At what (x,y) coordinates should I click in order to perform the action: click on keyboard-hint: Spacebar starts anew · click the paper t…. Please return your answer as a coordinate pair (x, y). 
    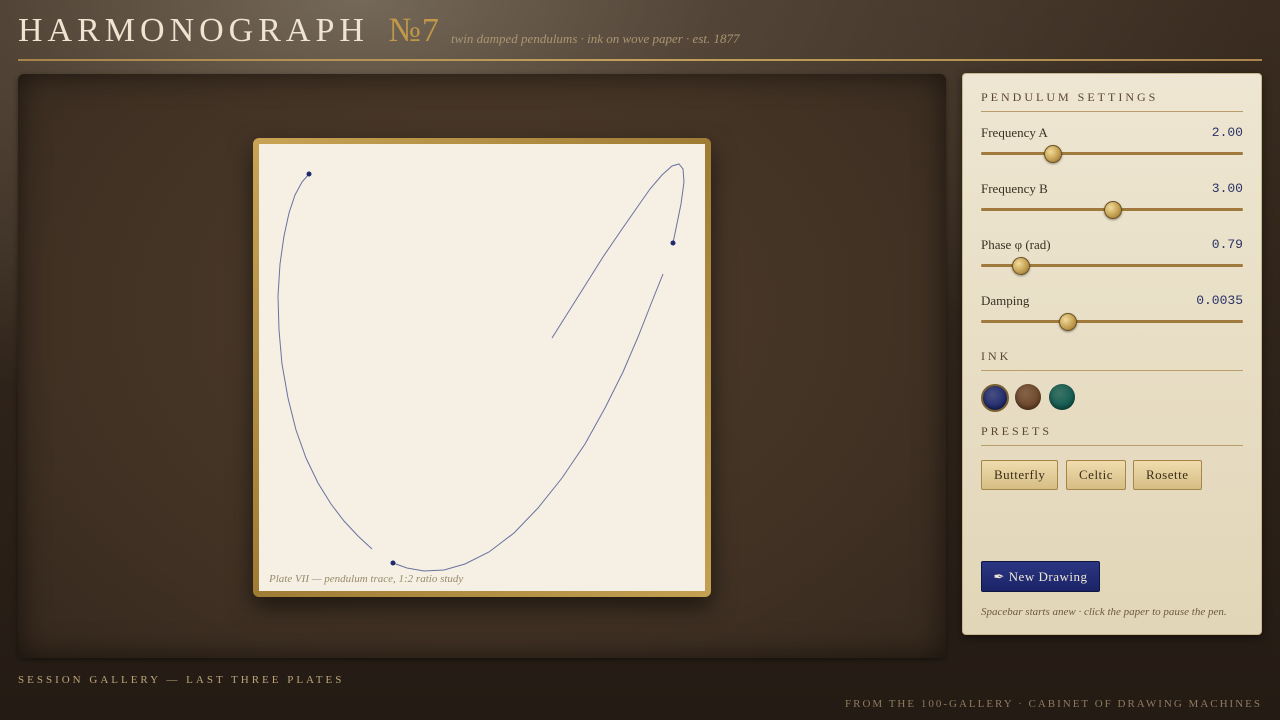
    Looking at the image, I should click on (1104, 612).